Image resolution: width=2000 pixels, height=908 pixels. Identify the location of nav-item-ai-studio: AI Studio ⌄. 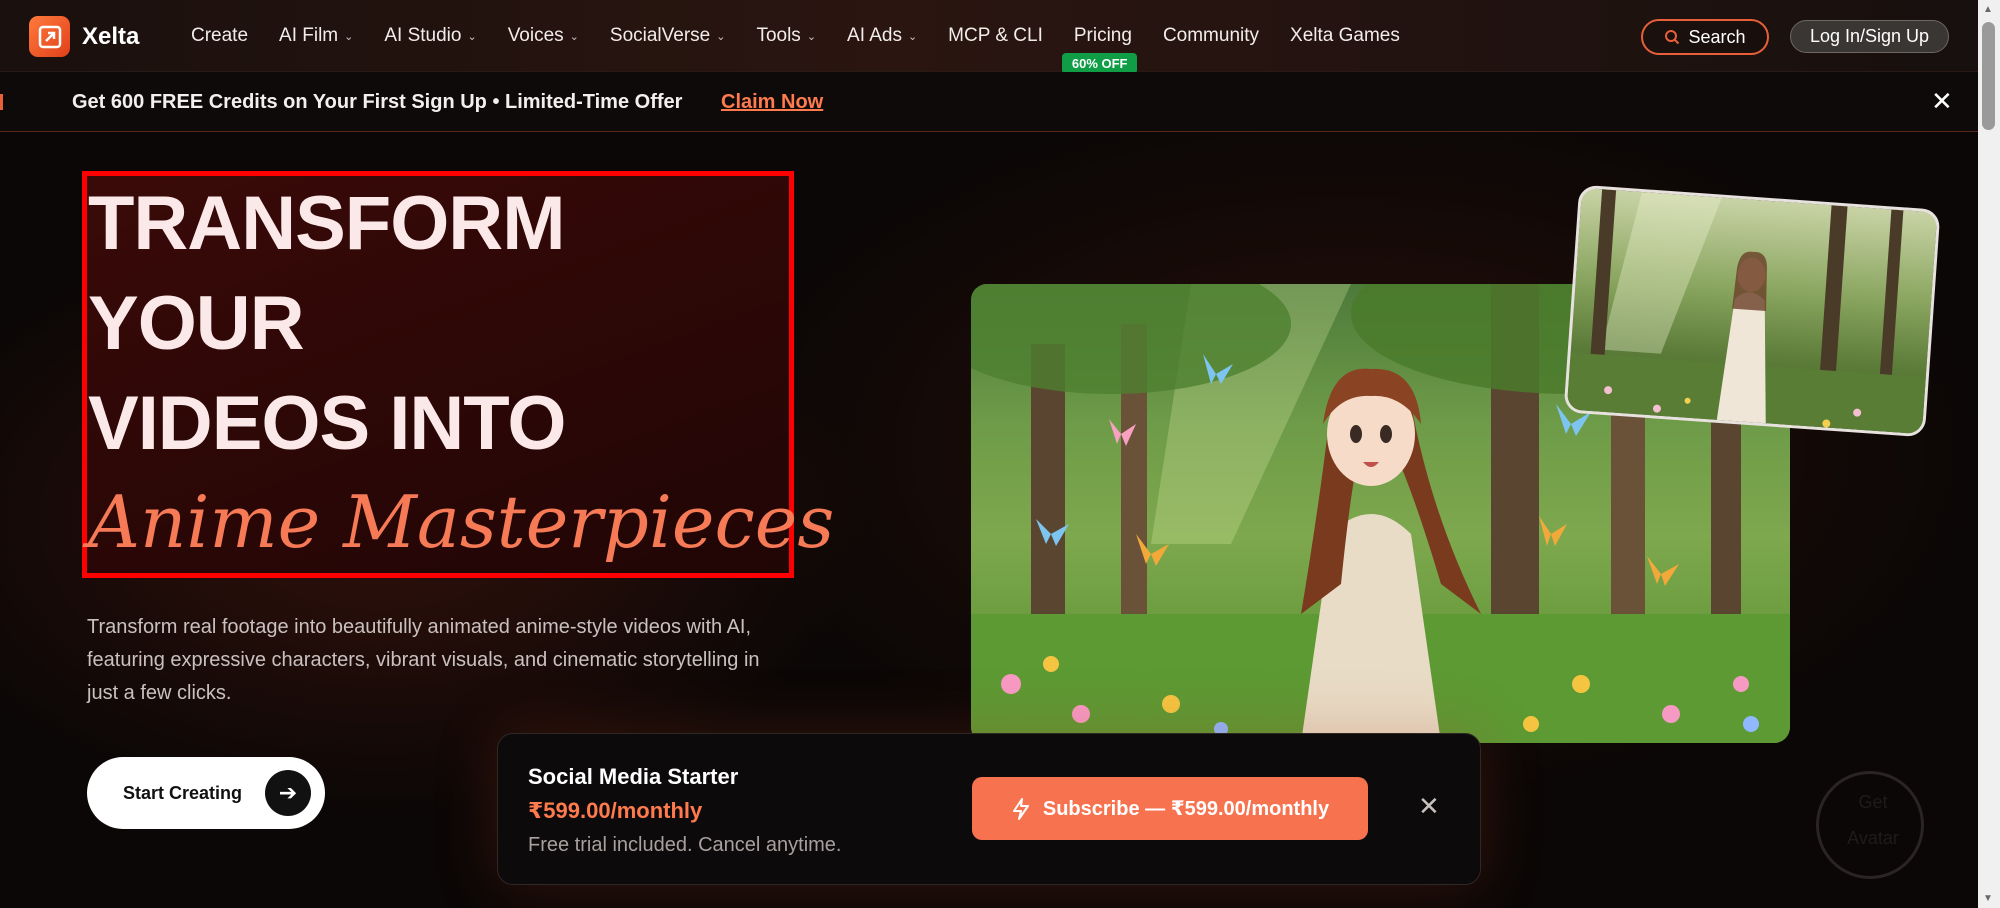
(430, 36).